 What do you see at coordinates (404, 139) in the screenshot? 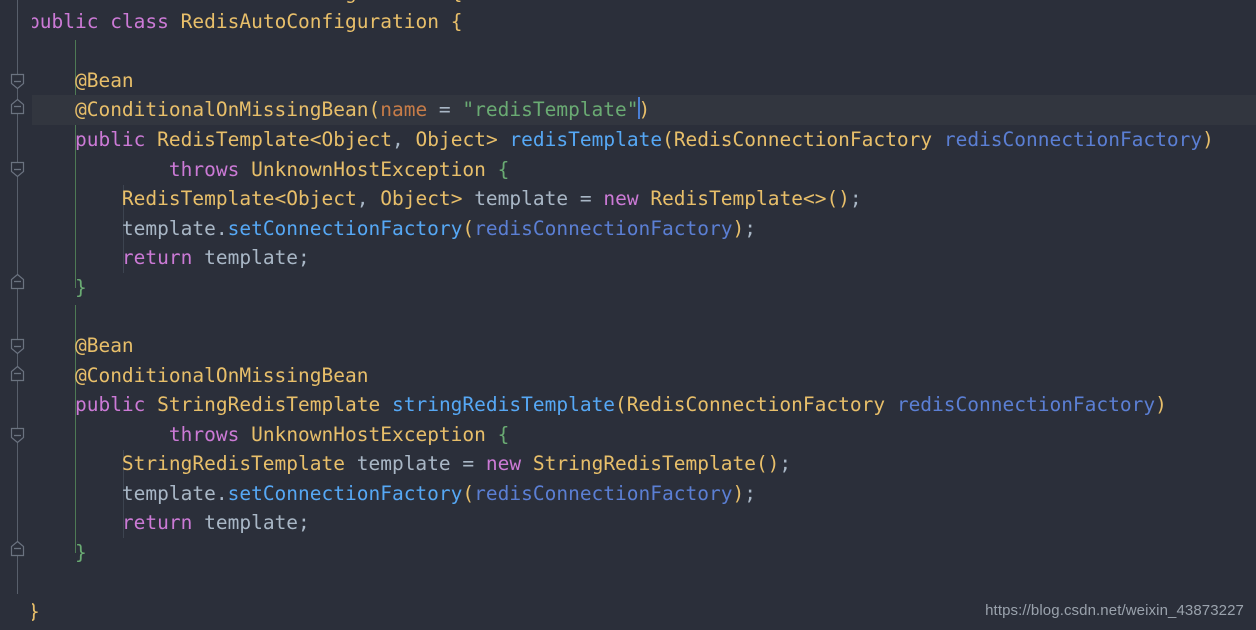
I see `token-op: ,` at bounding box center [404, 139].